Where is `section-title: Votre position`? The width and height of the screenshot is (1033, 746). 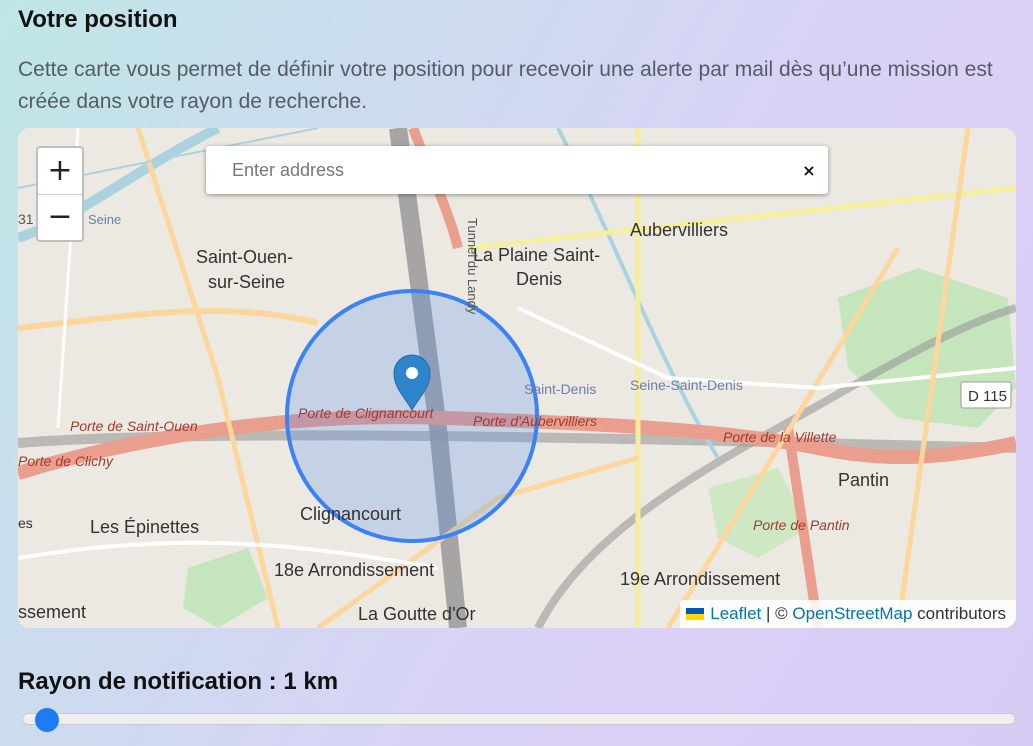
section-title: Votre position is located at coordinates (98, 19).